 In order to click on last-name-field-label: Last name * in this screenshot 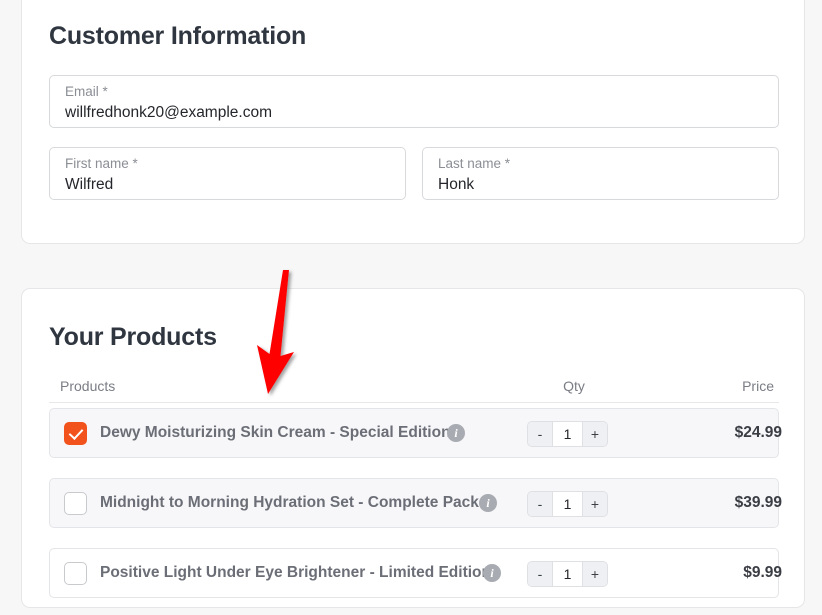, I will do `click(474, 163)`.